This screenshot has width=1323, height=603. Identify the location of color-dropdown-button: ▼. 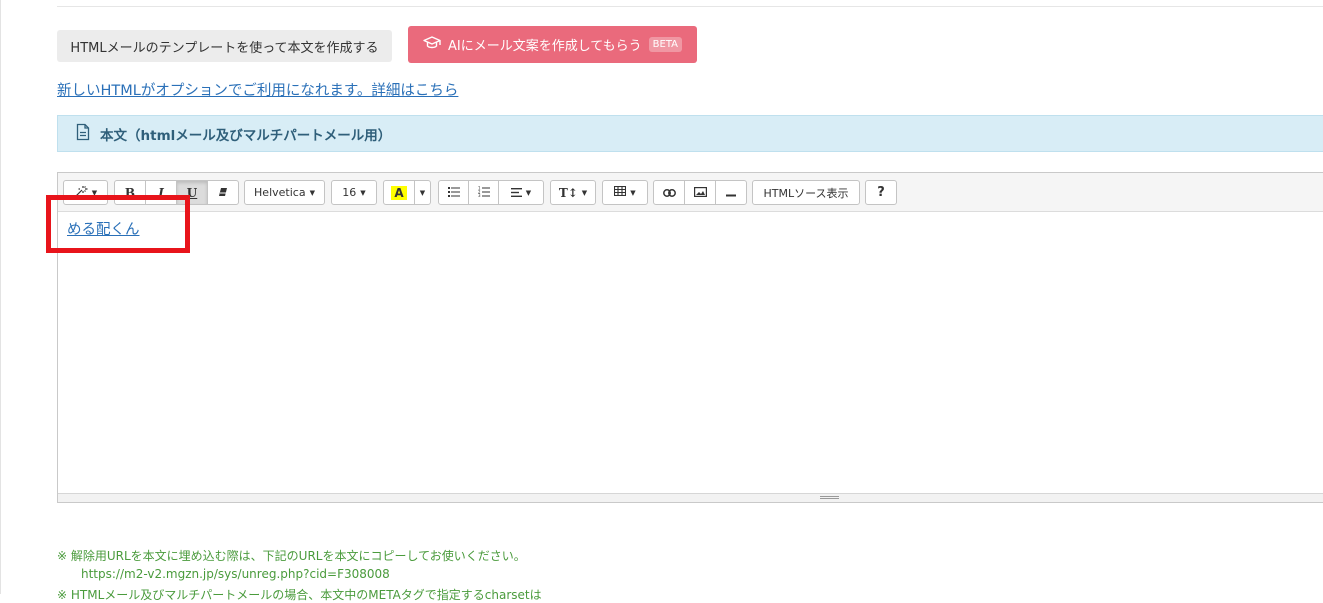
(422, 192).